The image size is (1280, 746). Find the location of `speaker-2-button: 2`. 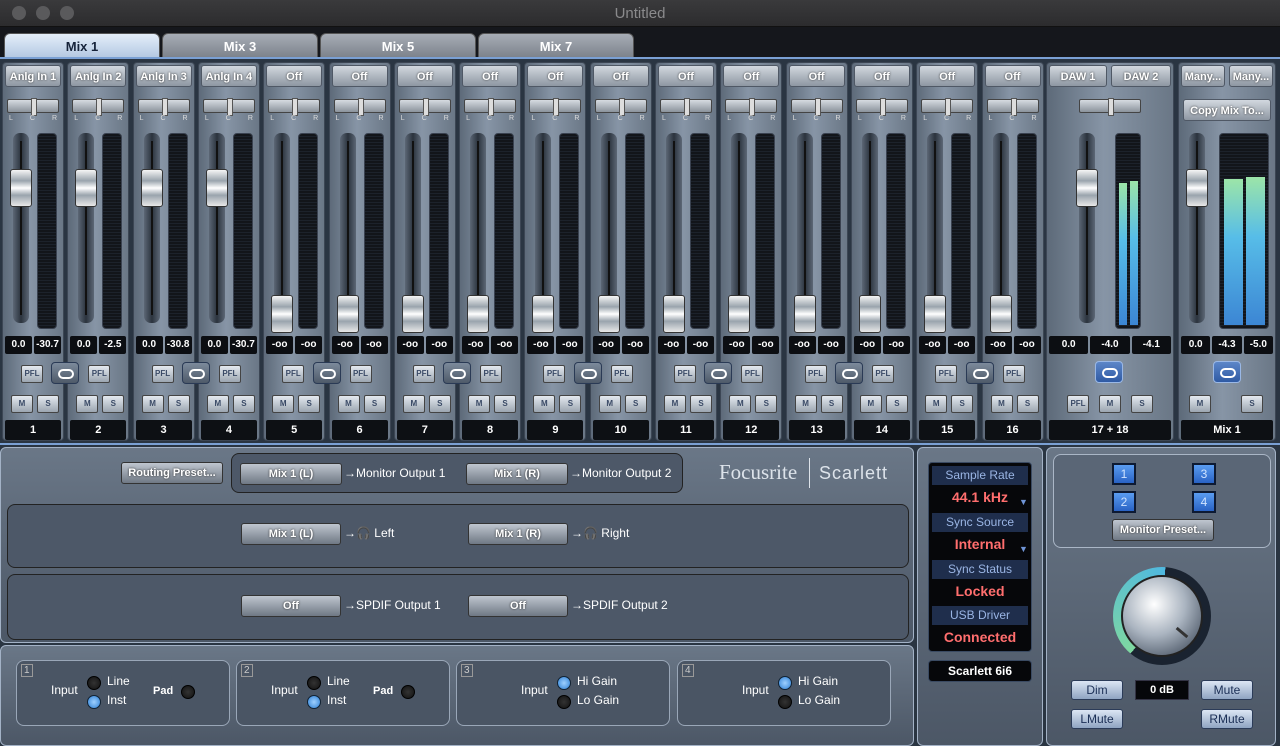

speaker-2-button: 2 is located at coordinates (1124, 502).